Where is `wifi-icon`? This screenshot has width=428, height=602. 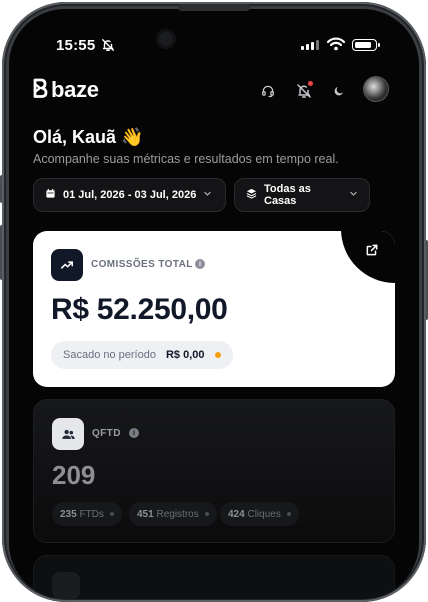
wifi-icon is located at coordinates (336, 46).